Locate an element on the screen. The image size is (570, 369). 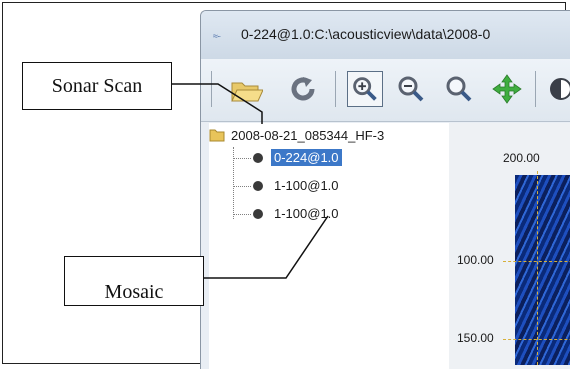
y-tick-label: 100.00 is located at coordinates (475, 260).